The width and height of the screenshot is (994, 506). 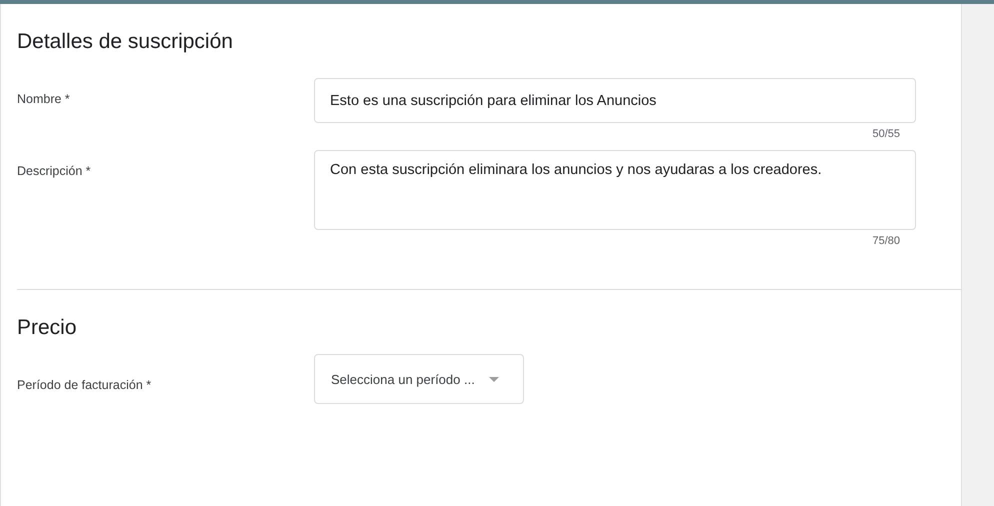 What do you see at coordinates (47, 328) in the screenshot?
I see `section-title: Precio` at bounding box center [47, 328].